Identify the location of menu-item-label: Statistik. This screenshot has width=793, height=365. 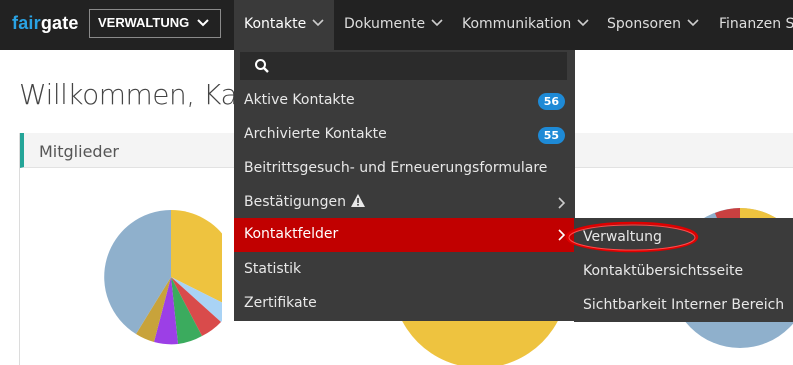
(273, 269).